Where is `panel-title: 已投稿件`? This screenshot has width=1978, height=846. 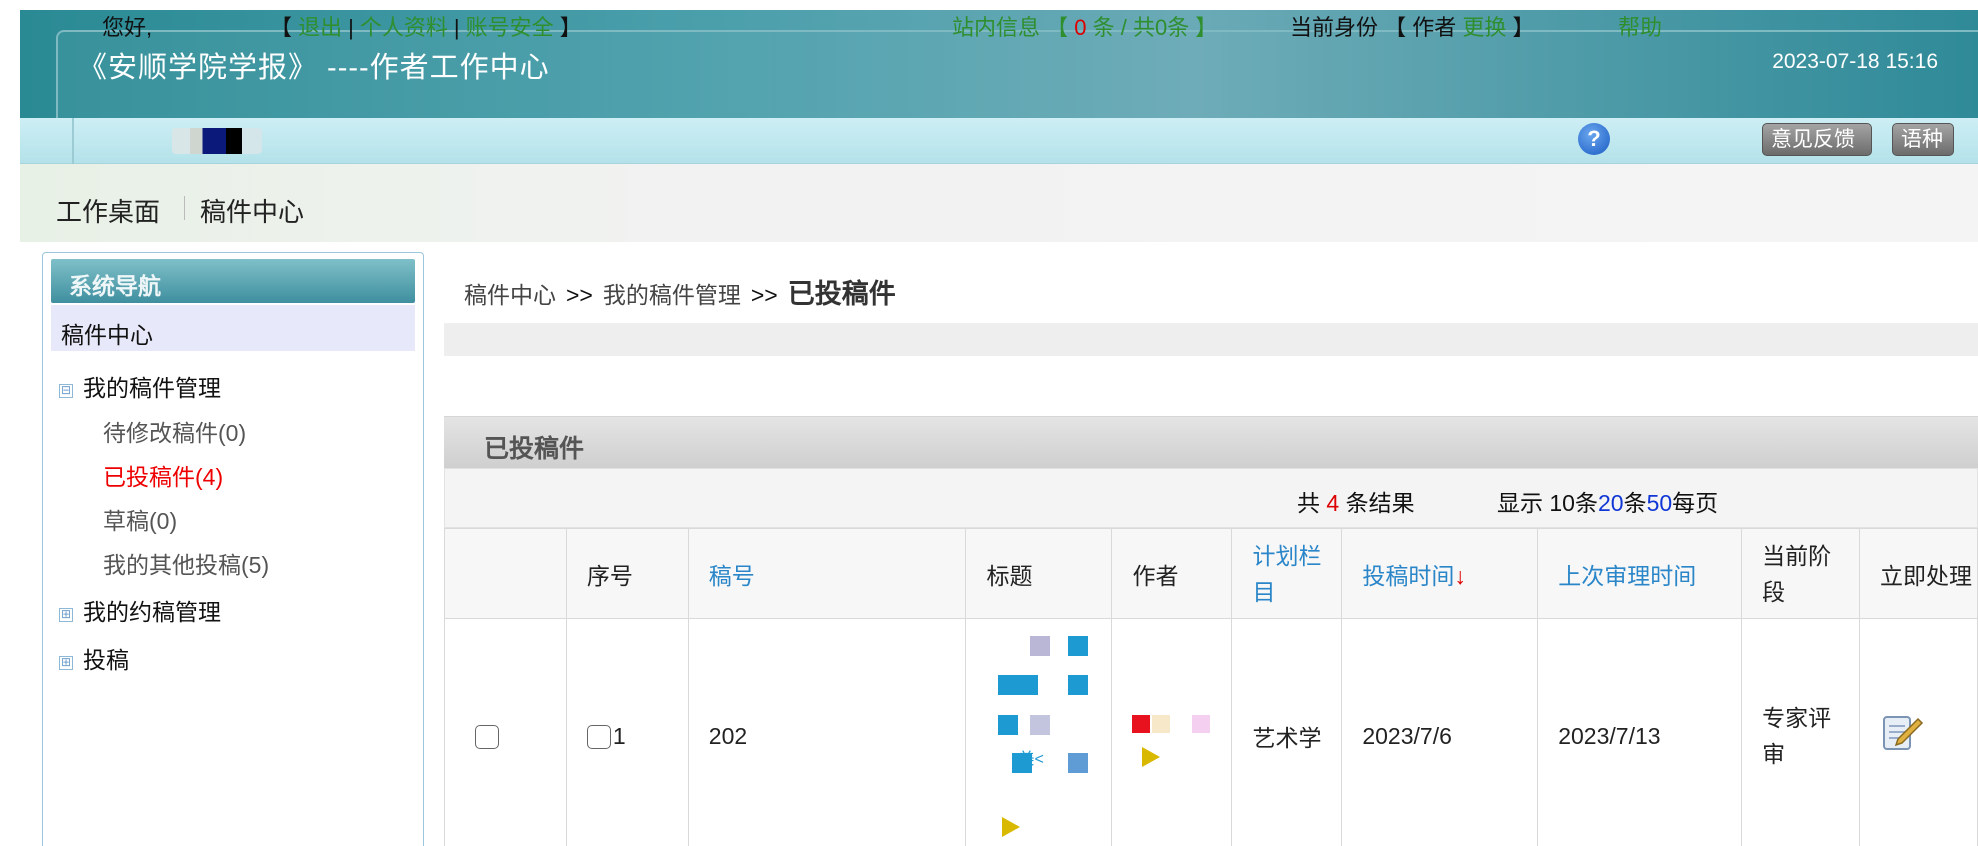
panel-title: 已投稿件 is located at coordinates (534, 449).